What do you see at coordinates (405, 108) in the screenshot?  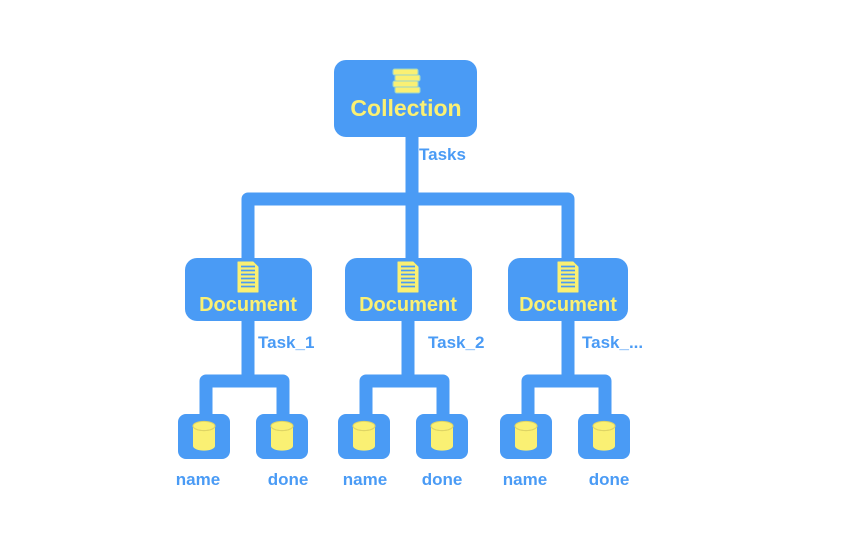 I see `collection-node-label: Collection` at bounding box center [405, 108].